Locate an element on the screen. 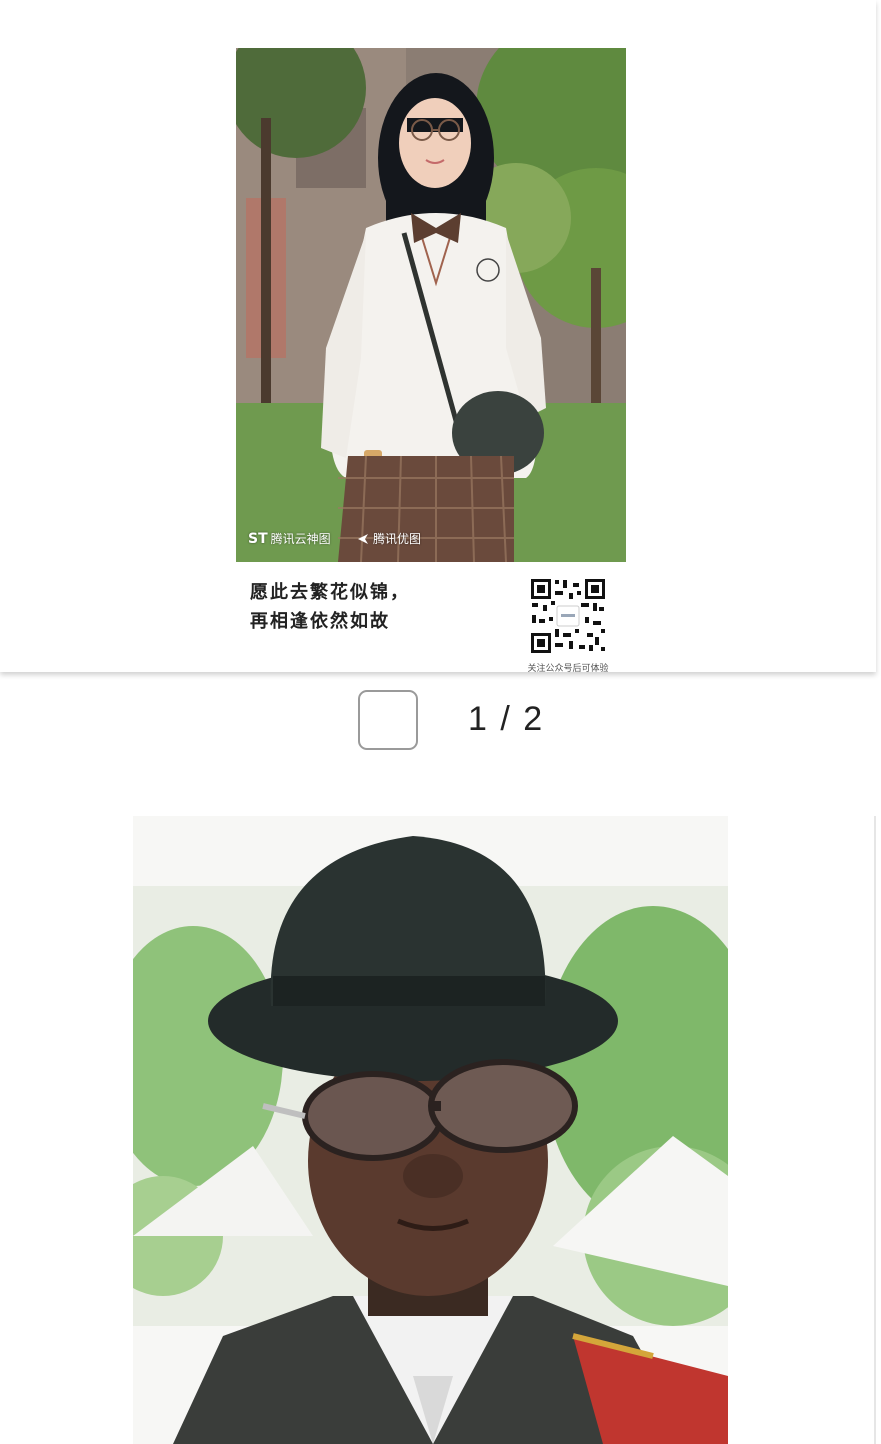  tencent-cloud-logo-icon: ST is located at coordinates (258, 538).